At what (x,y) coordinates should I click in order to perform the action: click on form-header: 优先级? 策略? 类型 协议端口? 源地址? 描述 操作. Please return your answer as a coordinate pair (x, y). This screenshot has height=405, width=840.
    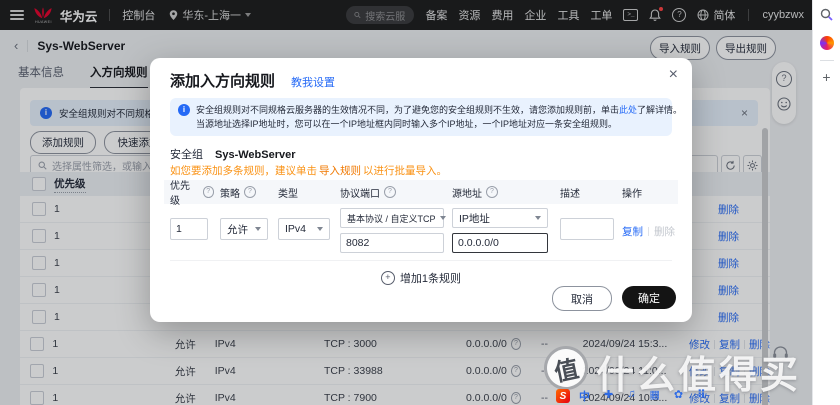
    Looking at the image, I should click on (421, 193).